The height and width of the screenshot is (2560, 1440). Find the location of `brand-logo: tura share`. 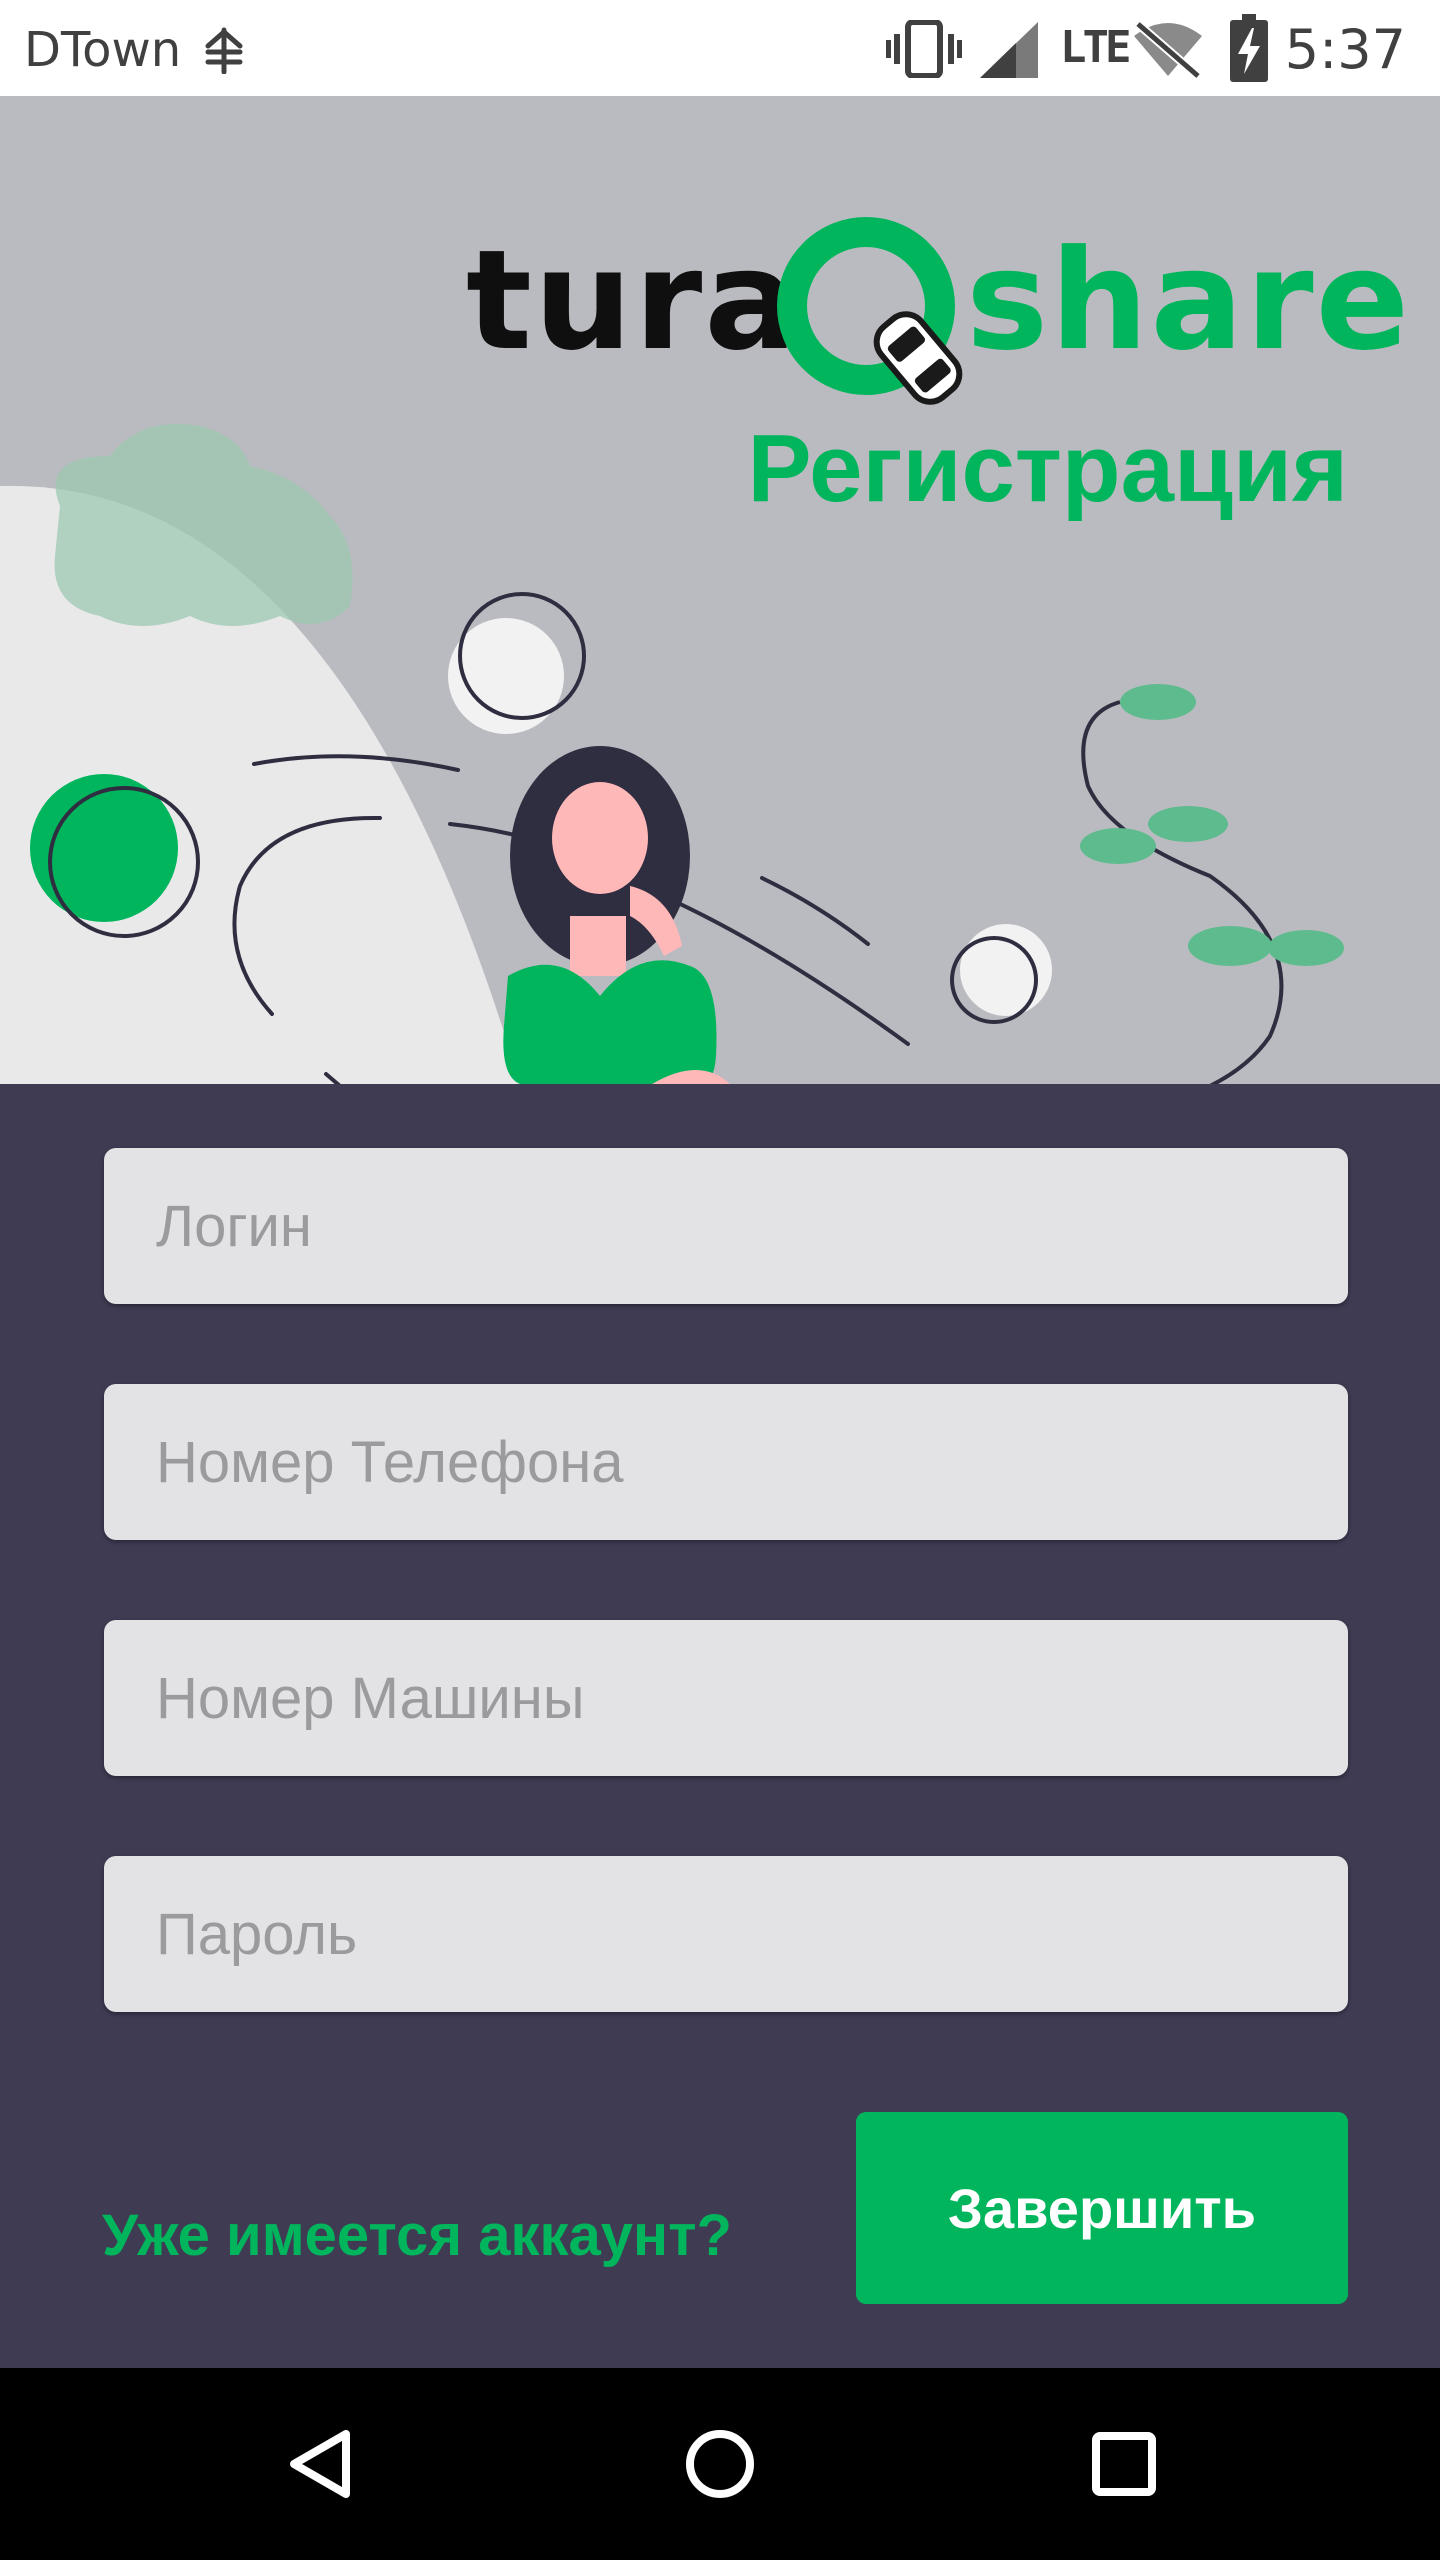

brand-logo: tura share is located at coordinates (937, 316).